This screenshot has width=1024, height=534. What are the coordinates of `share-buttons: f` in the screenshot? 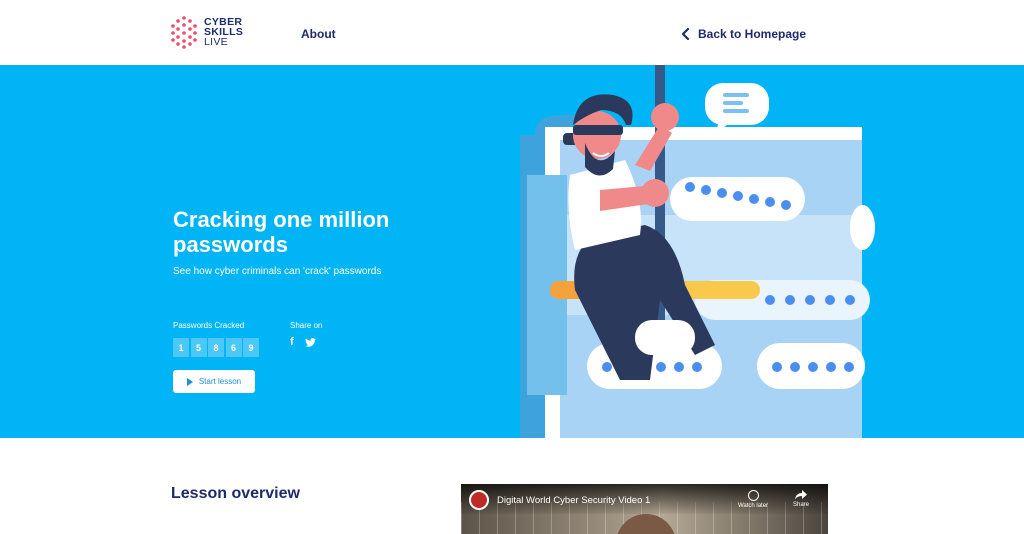 It's located at (303, 342).